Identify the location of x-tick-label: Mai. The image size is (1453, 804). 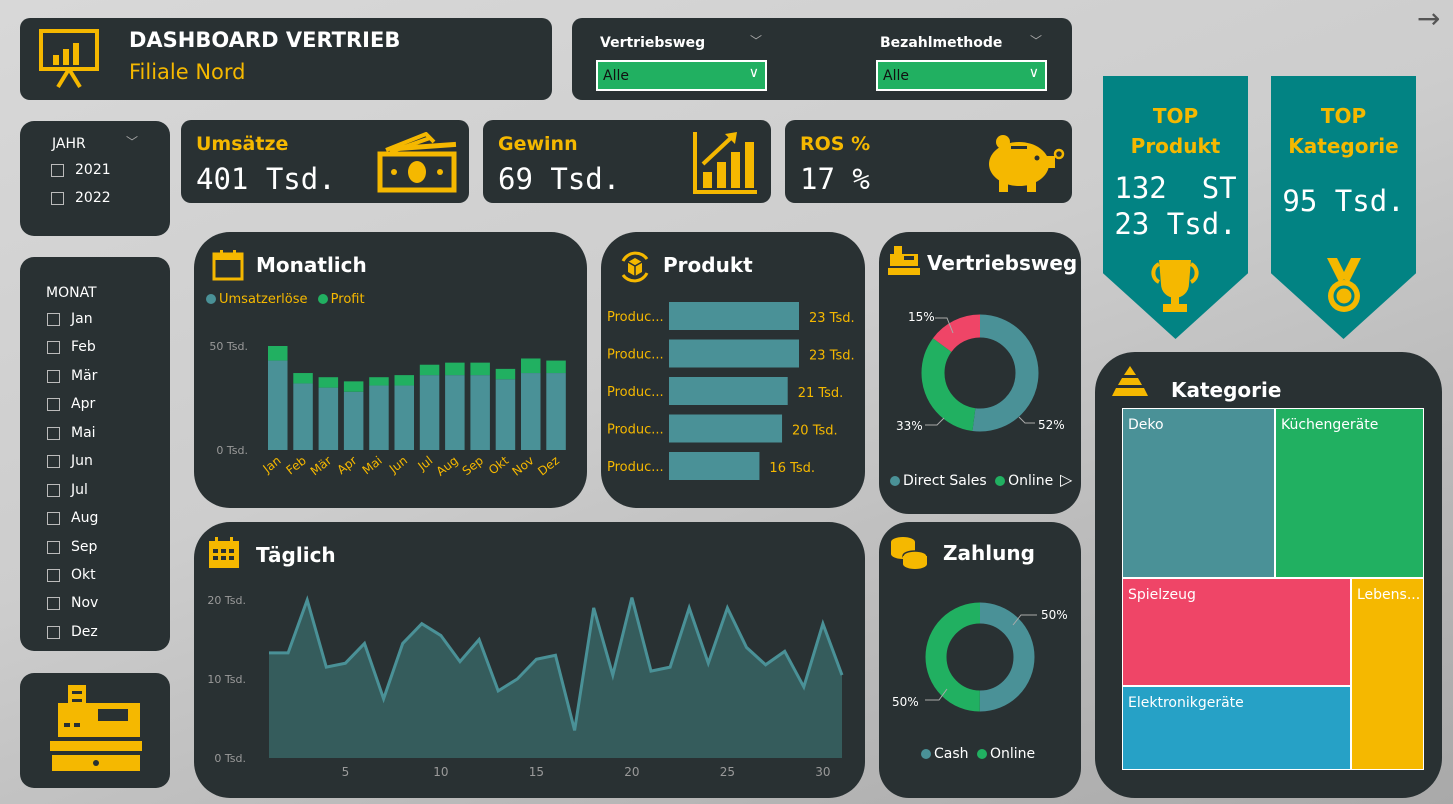
(372, 465).